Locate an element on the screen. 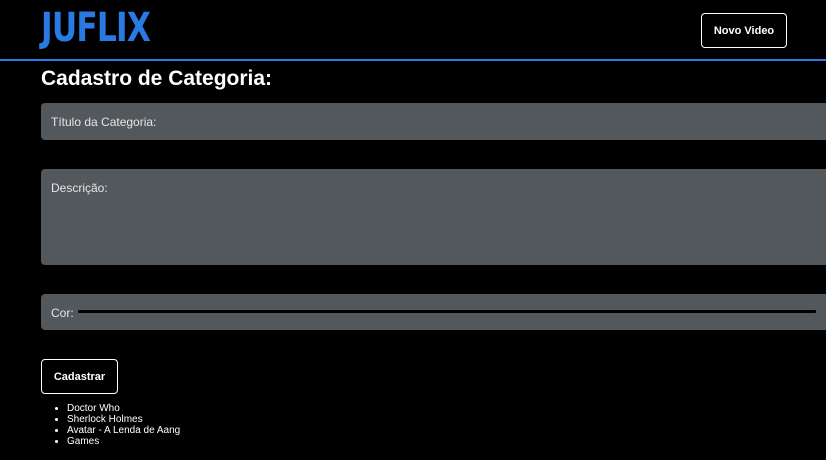 Image resolution: width=826 pixels, height=460 pixels. logo: JUFLIX is located at coordinates (96, 28).